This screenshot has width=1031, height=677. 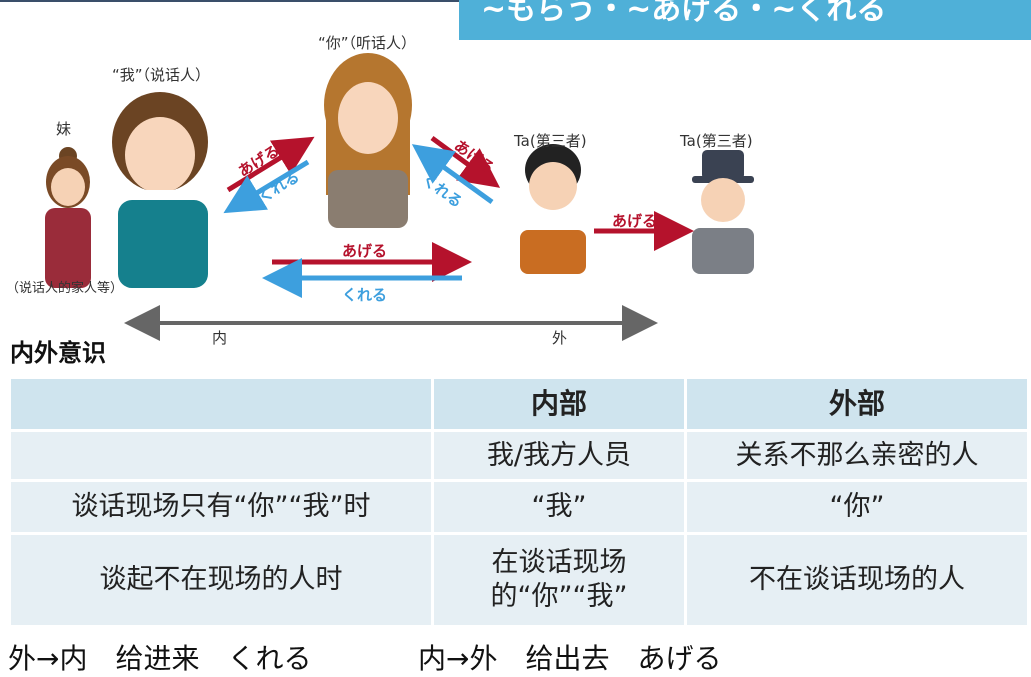 I want to click on label-speaker: “我”（说话人）, so click(x=161, y=75).